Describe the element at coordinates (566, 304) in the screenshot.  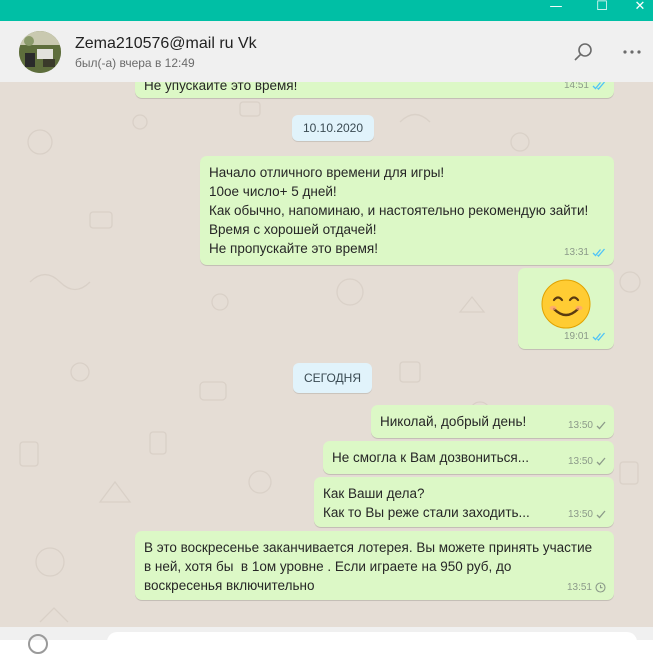
I see `emoji-sticker` at that location.